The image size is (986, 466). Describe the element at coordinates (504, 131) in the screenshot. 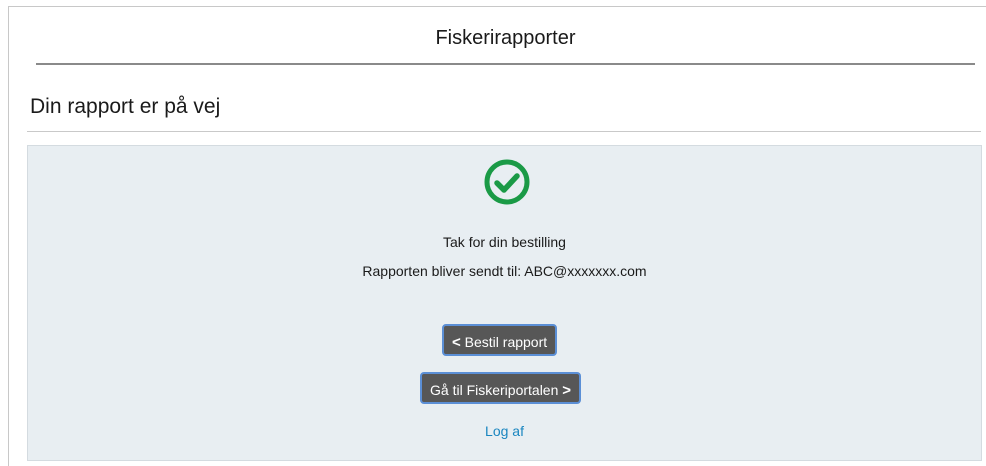

I see `title-divider` at that location.